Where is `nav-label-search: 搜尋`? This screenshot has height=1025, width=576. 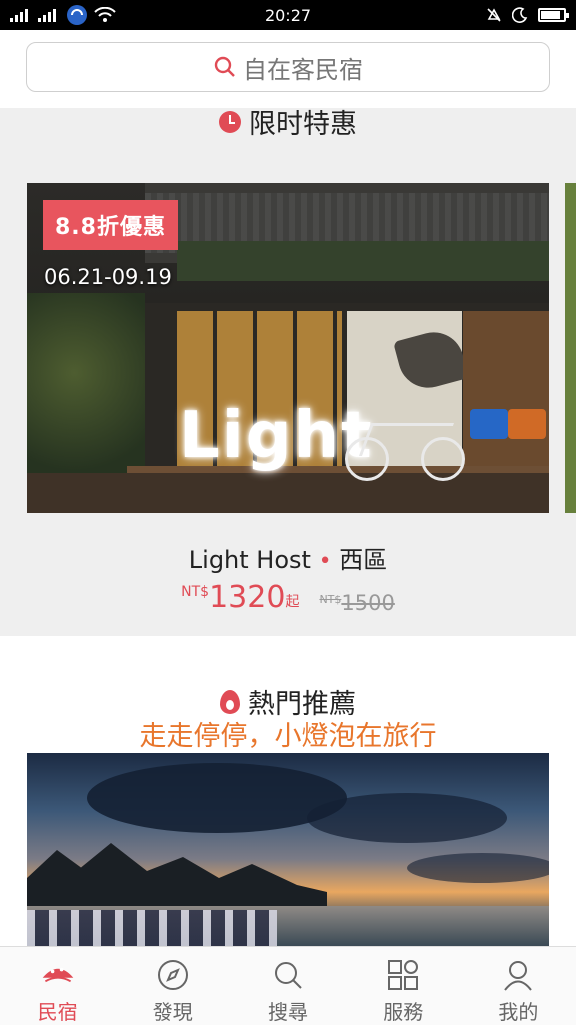 nav-label-search: 搜尋 is located at coordinates (288, 1012).